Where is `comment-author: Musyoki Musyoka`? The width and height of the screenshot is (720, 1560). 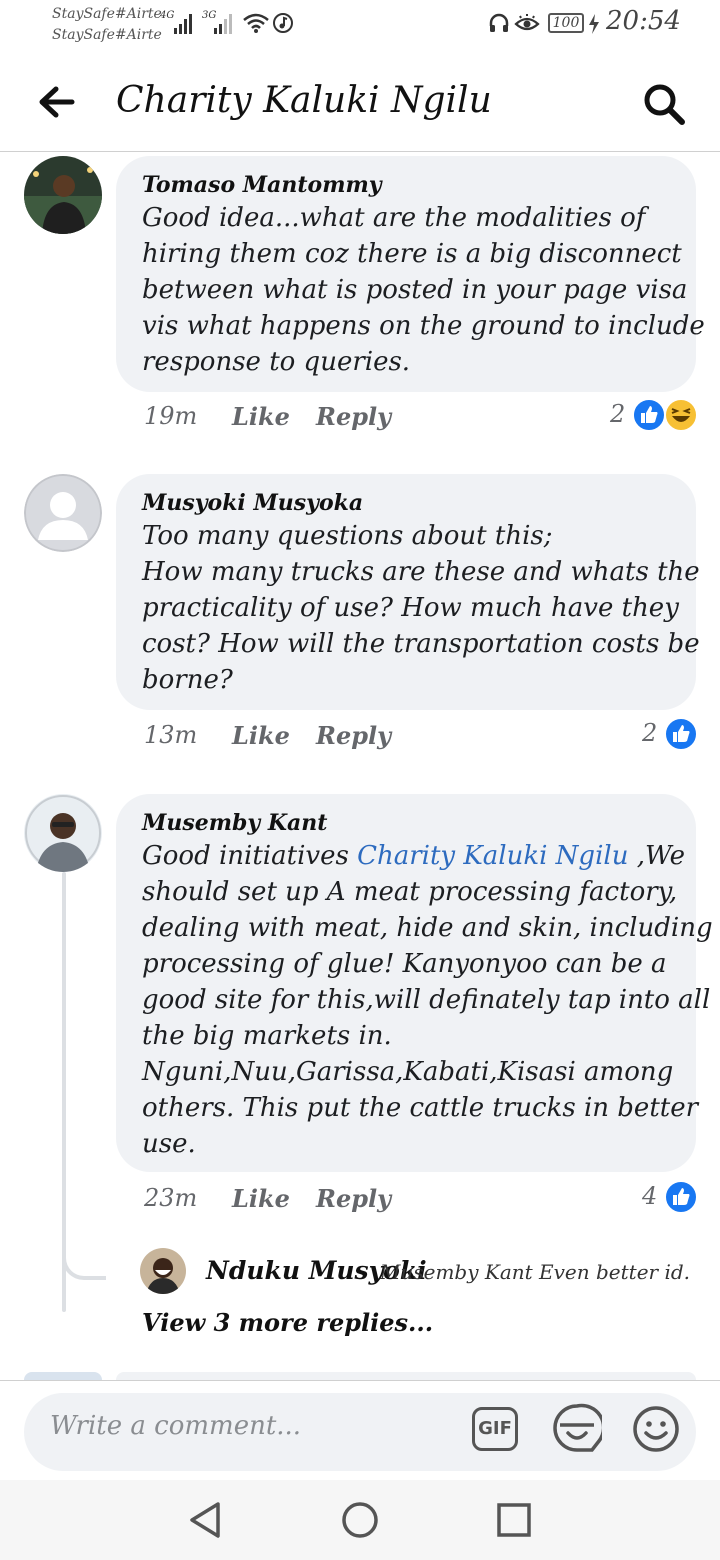 comment-author: Musyoki Musyoka is located at coordinates (407, 503).